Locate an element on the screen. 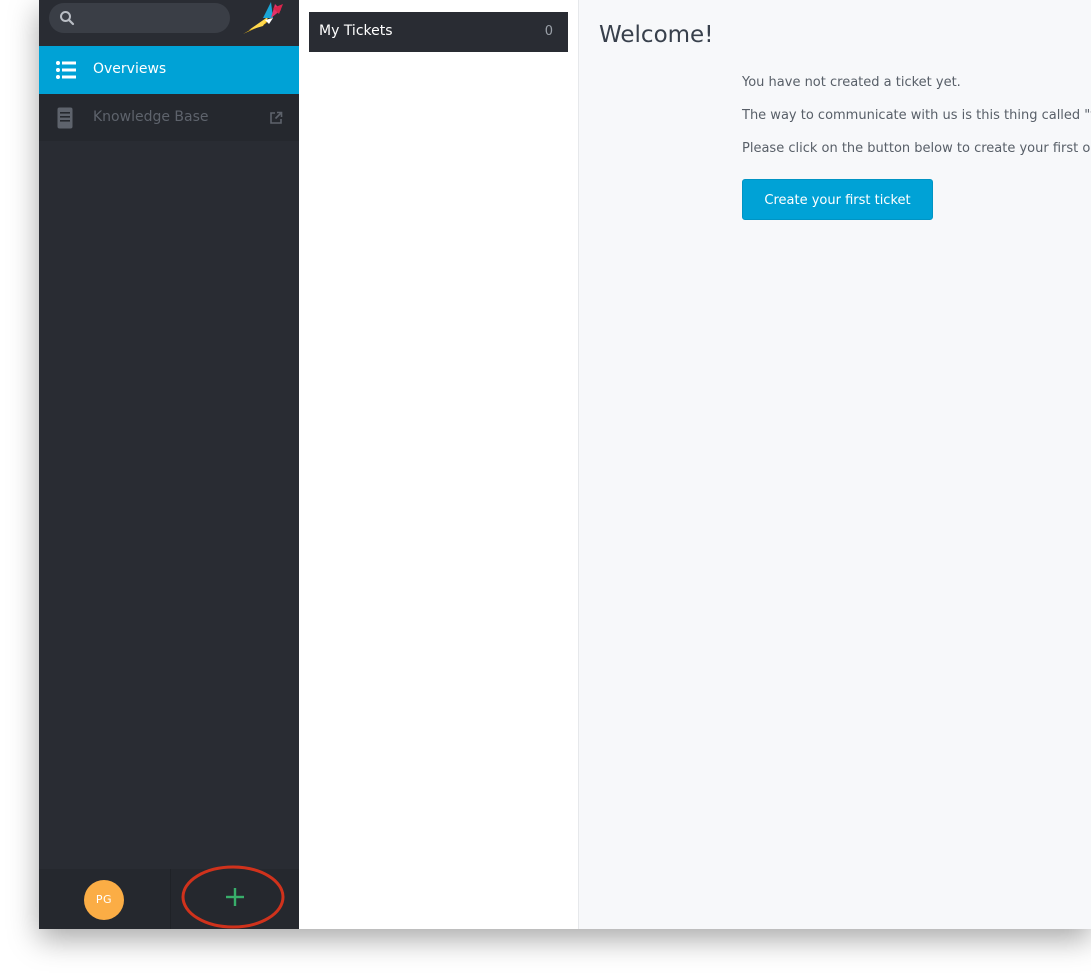  search-input is located at coordinates (153, 19).